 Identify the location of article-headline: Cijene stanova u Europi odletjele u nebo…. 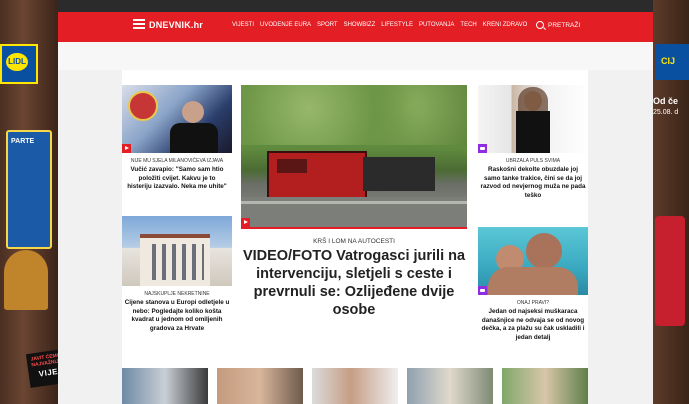
(177, 316).